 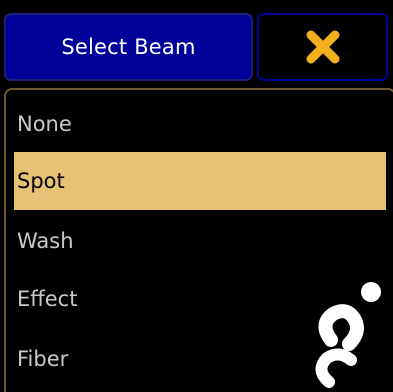 I want to click on list-item-none: None, so click(x=200, y=124).